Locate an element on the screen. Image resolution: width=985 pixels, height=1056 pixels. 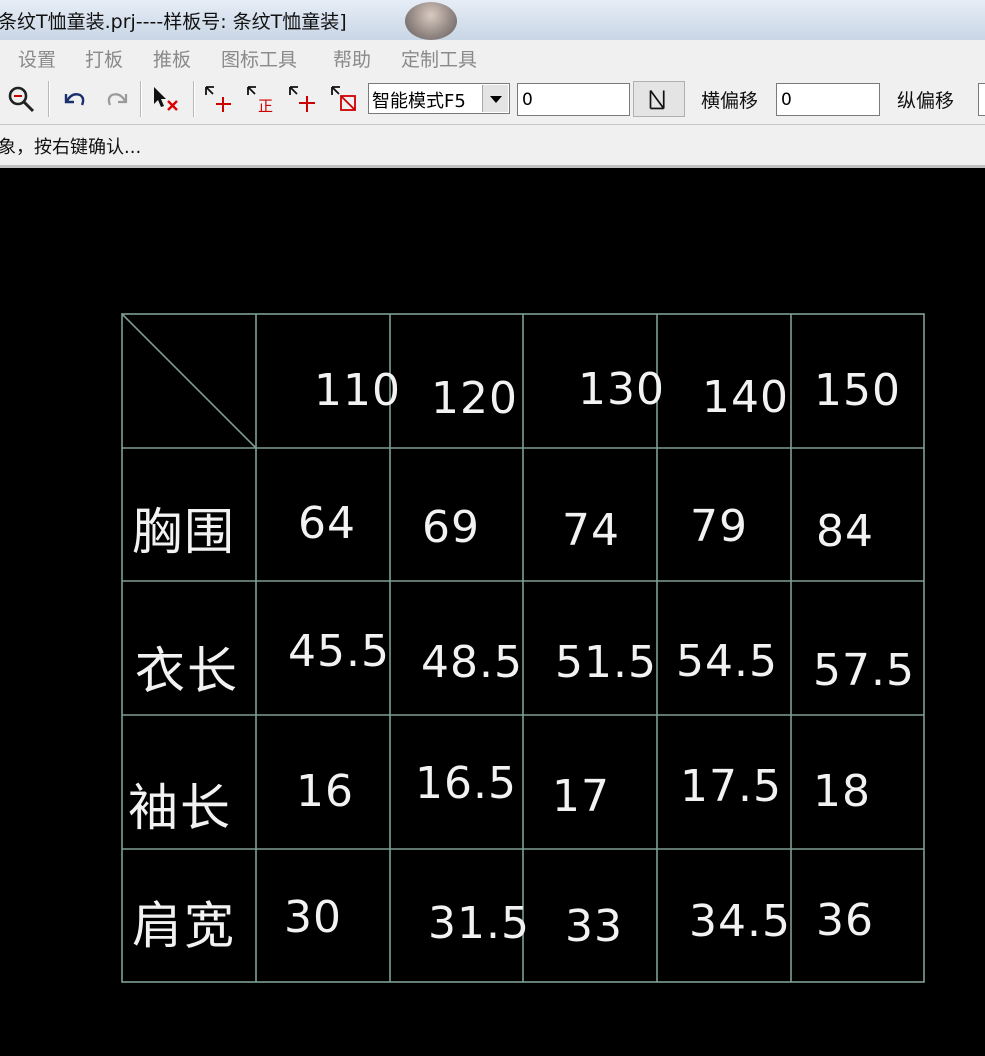
menu-icon-tools: 图标工具 is located at coordinates (259, 58).